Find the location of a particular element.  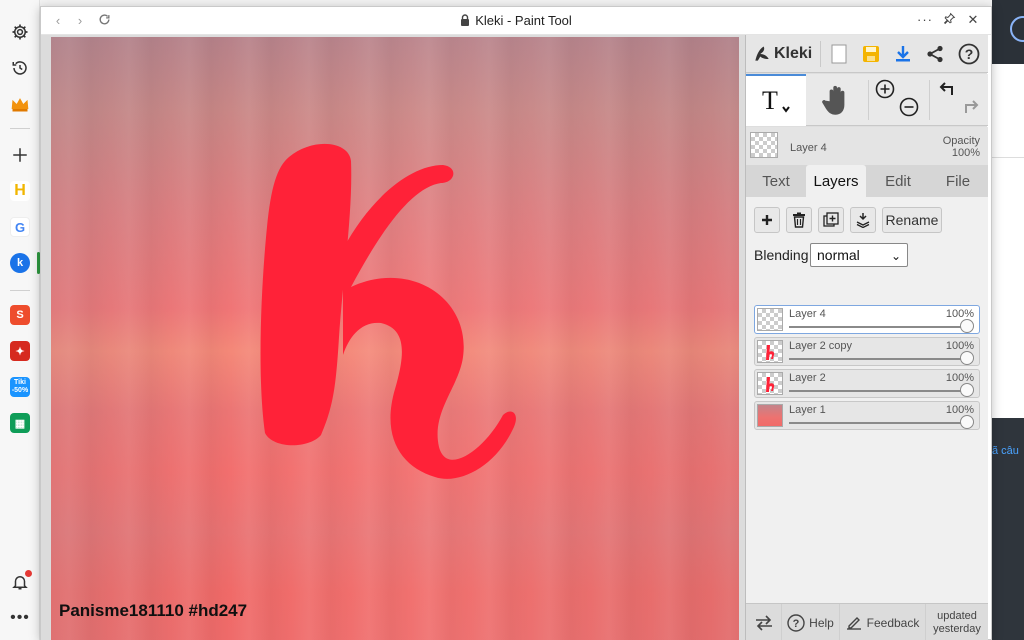

layer-row-layer-1: Layer 1 100% is located at coordinates (867, 415).